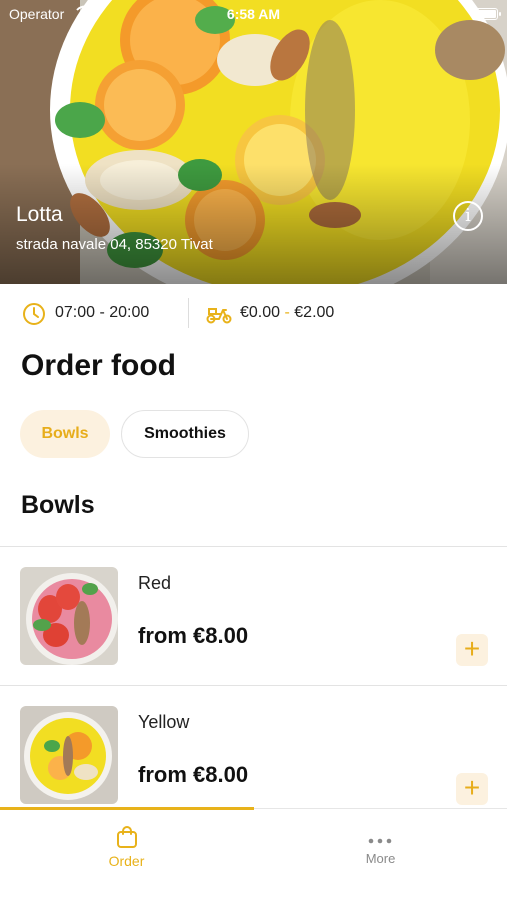  What do you see at coordinates (468, 216) in the screenshot?
I see `info-icon: i` at bounding box center [468, 216].